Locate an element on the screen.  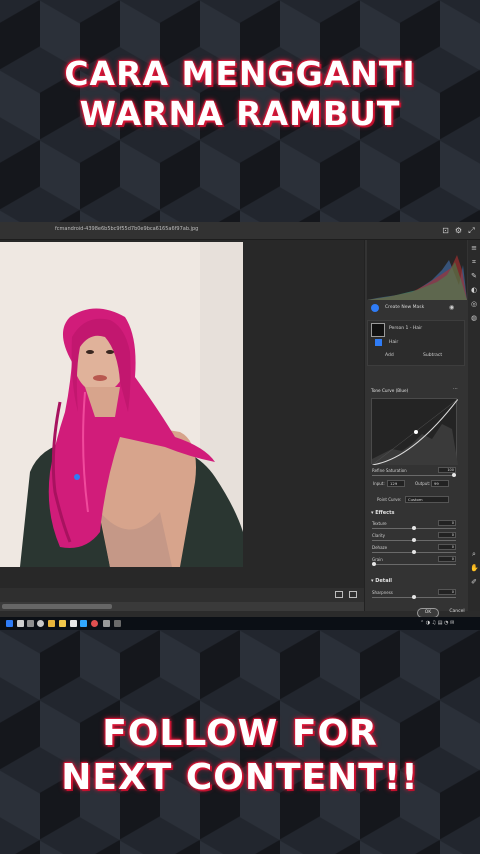
horizontal-scrollbar is located at coordinates (182, 606).